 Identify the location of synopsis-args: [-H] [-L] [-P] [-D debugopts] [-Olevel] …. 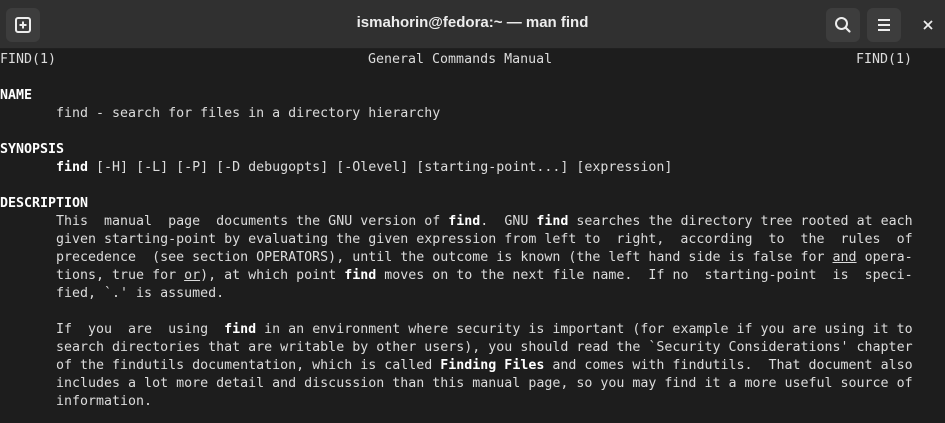
(380, 167).